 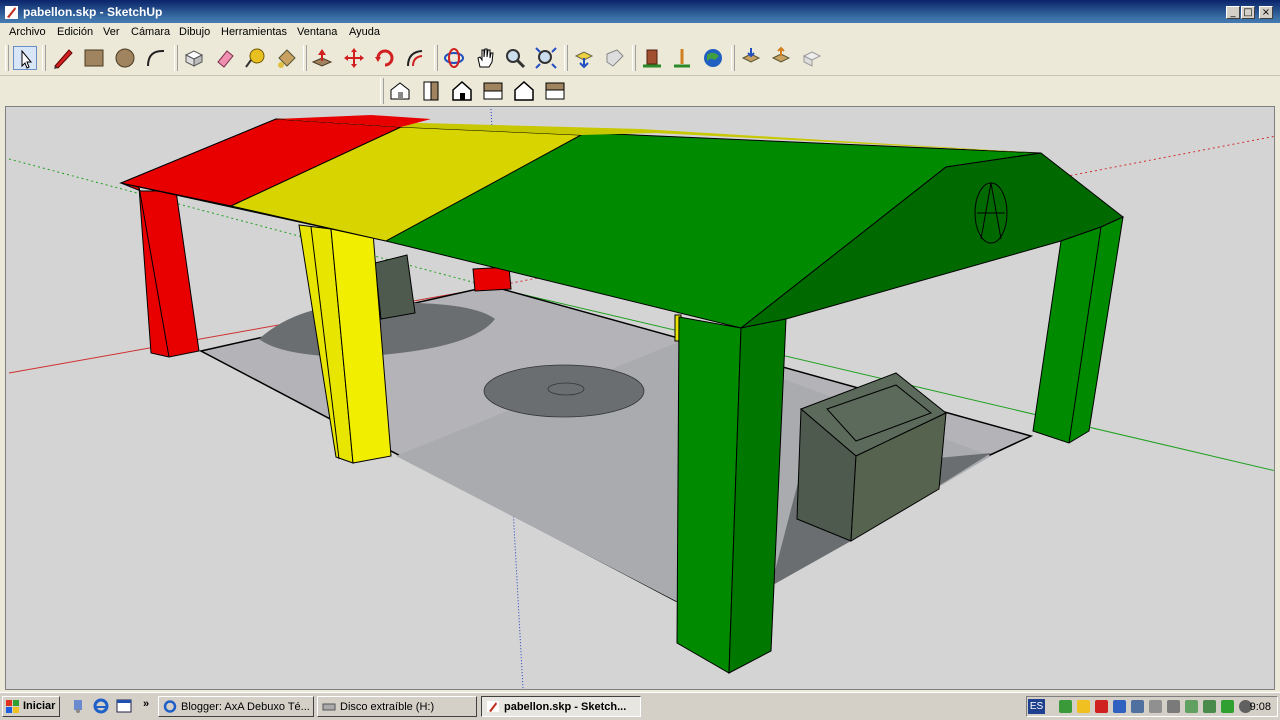 What do you see at coordinates (1119, 706) in the screenshot?
I see `display-tray-icon` at bounding box center [1119, 706].